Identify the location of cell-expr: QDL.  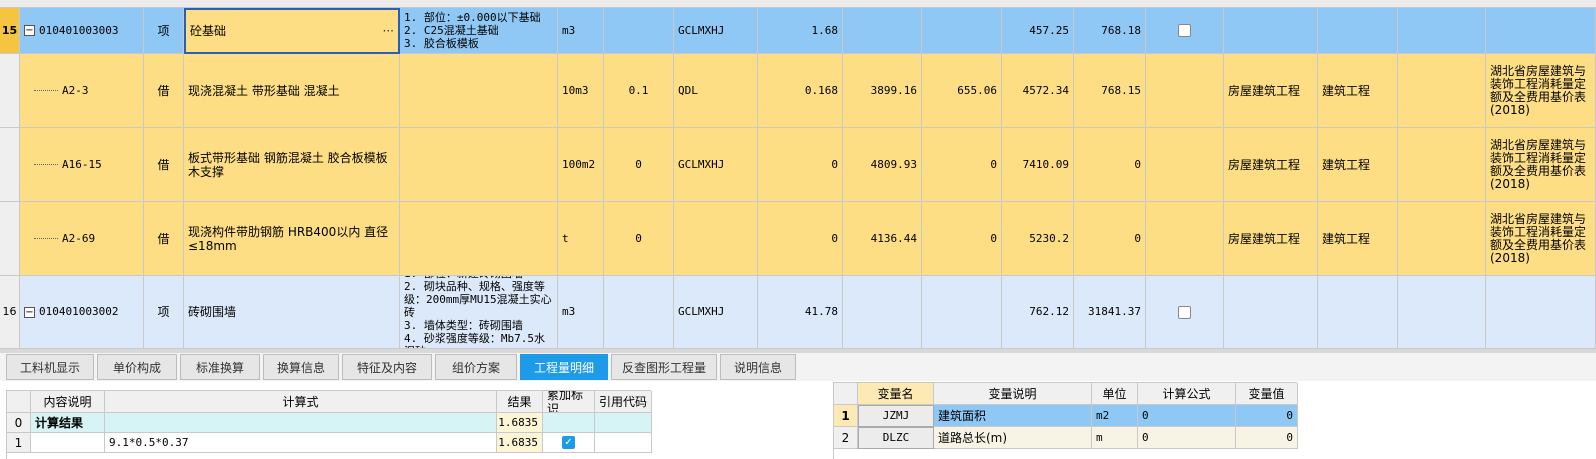
(716, 91).